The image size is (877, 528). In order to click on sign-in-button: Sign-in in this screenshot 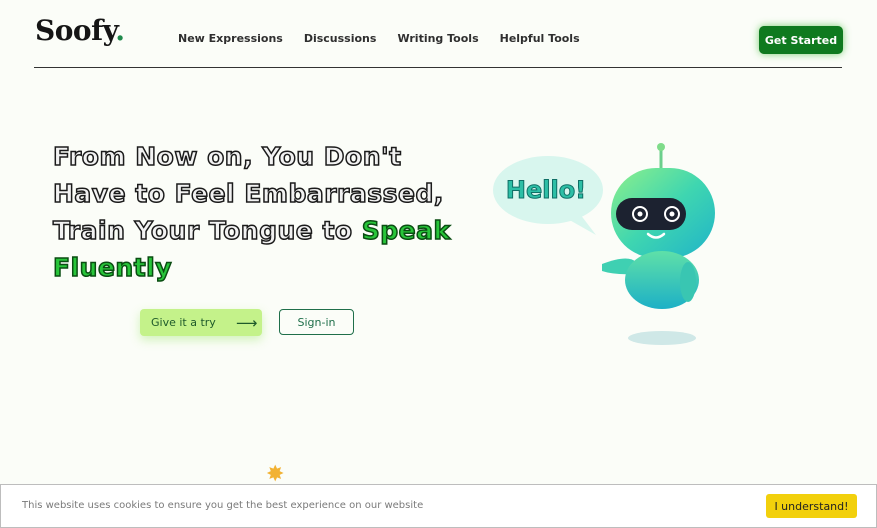, I will do `click(316, 322)`.